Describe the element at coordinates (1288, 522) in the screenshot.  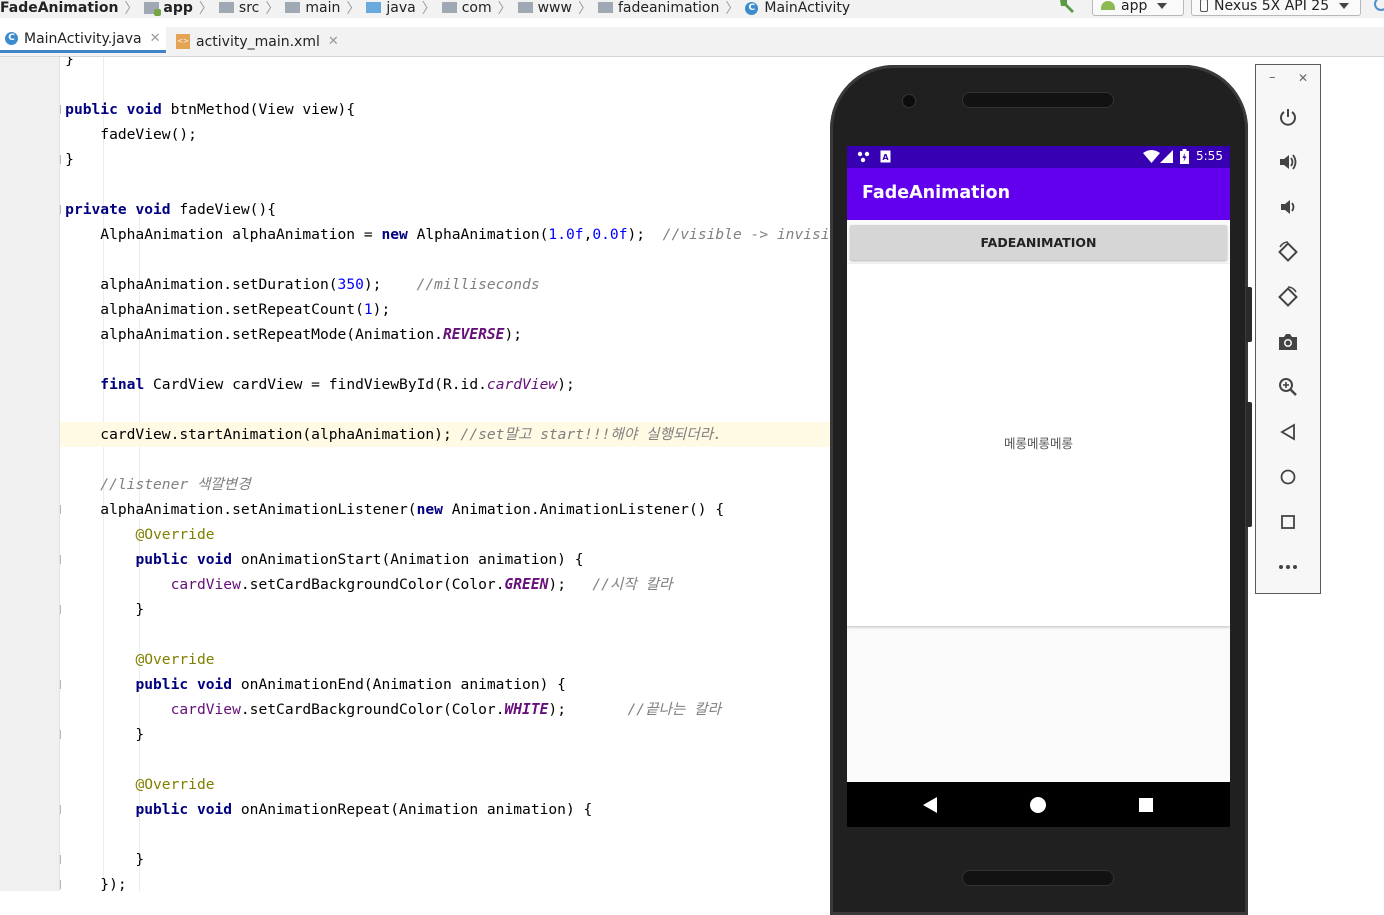
I see `overview-icon` at that location.